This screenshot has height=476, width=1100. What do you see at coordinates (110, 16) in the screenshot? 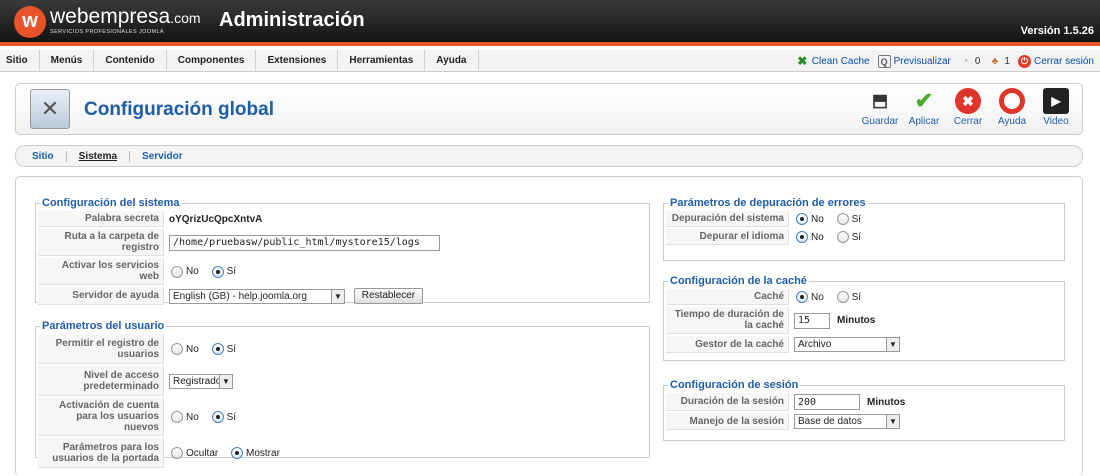
I see `logo-brand-name: webempresa` at bounding box center [110, 16].